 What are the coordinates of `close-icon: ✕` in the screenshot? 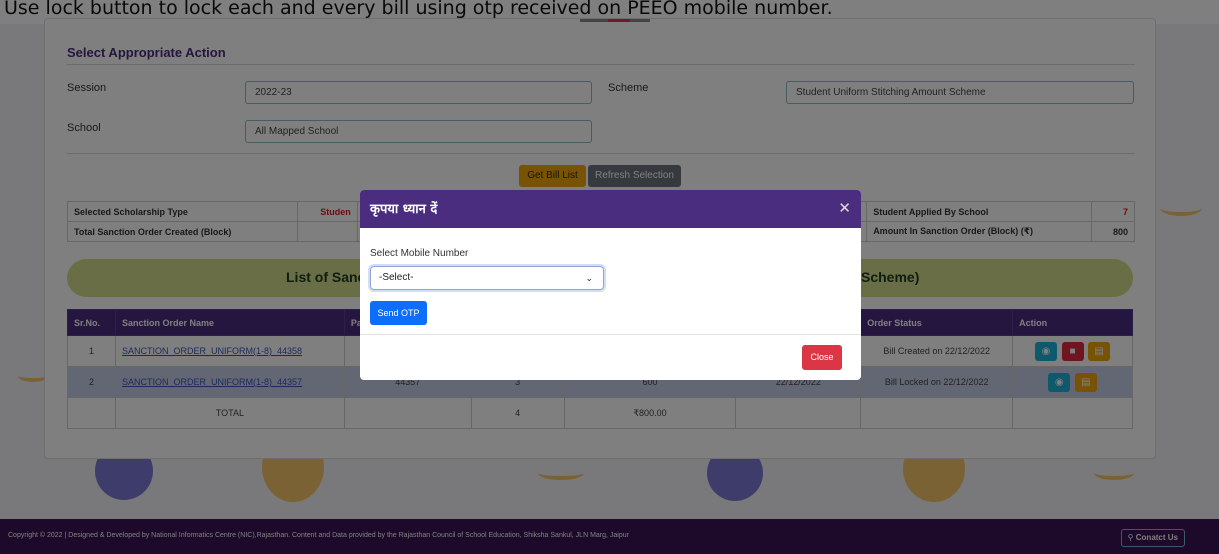 It's located at (844, 208).